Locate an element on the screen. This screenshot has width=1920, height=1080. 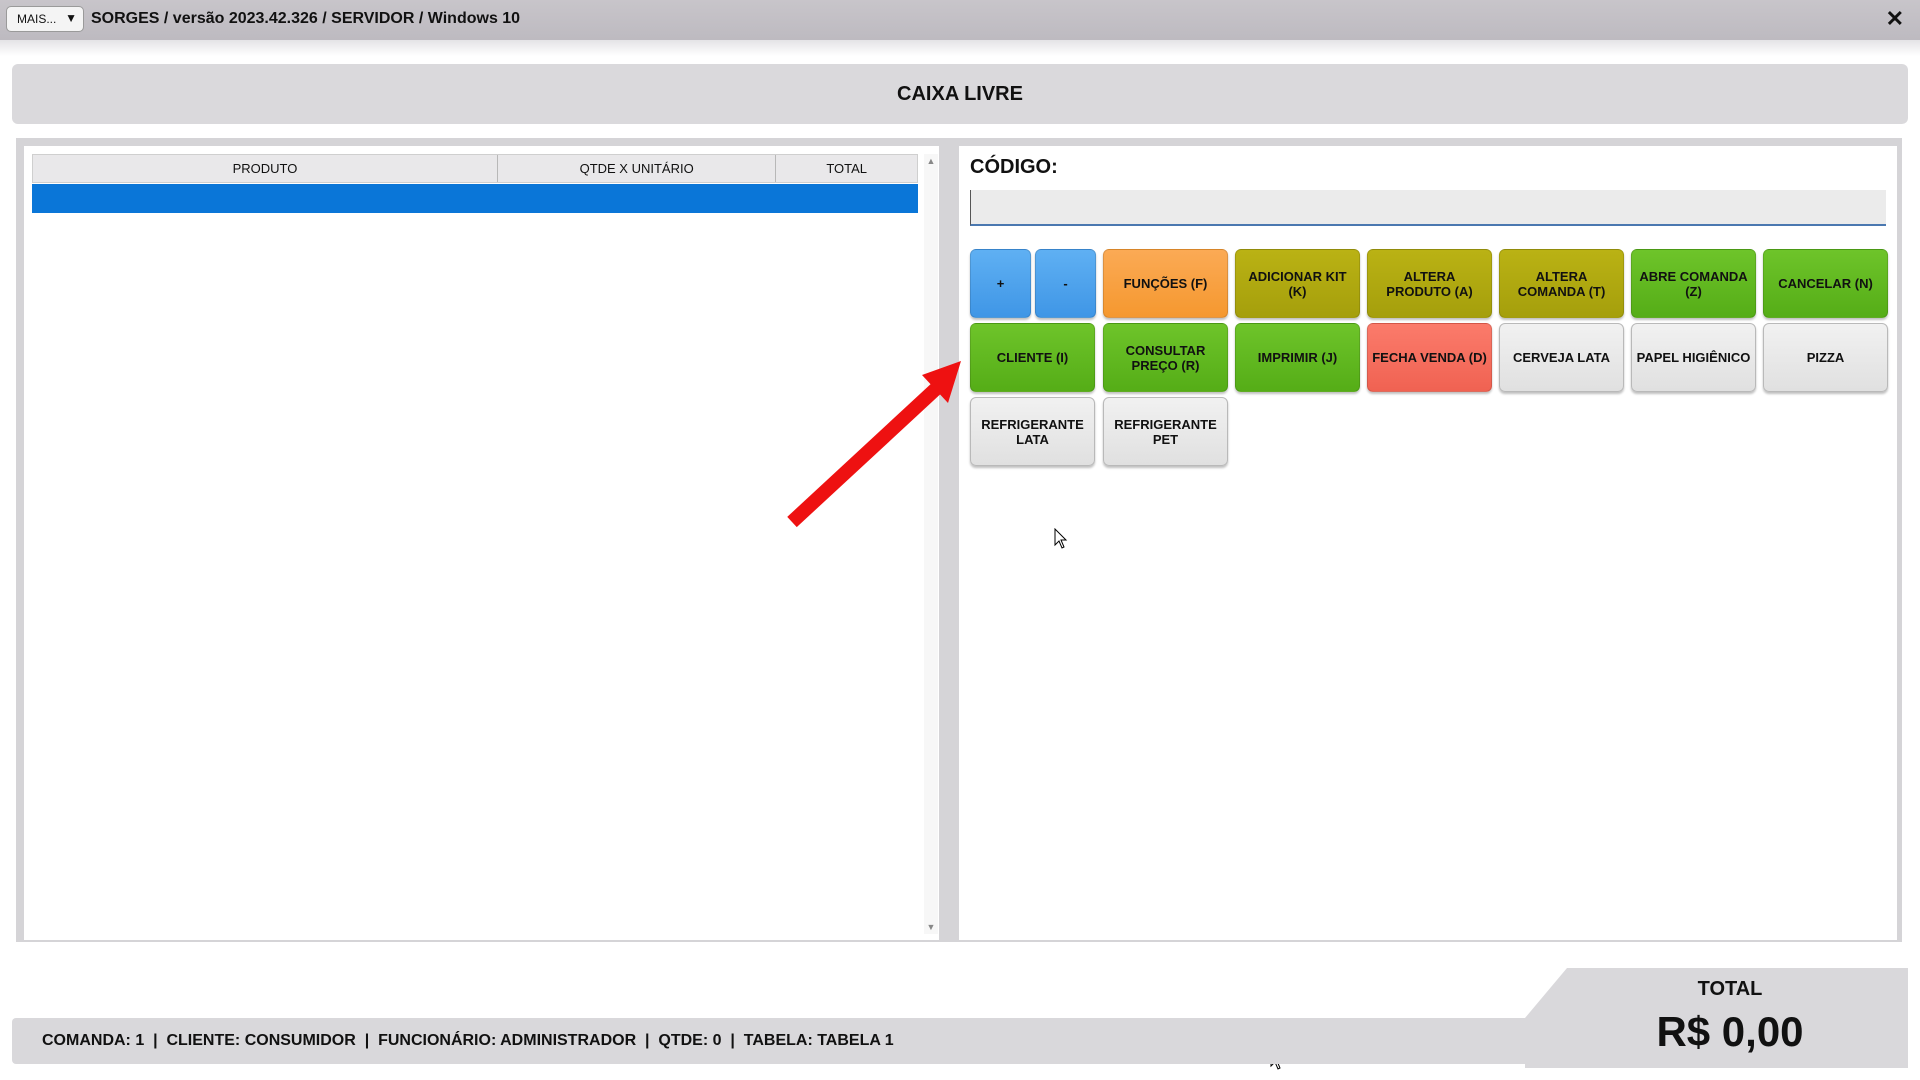
total-value: R$ 0,00 is located at coordinates (1730, 1031).